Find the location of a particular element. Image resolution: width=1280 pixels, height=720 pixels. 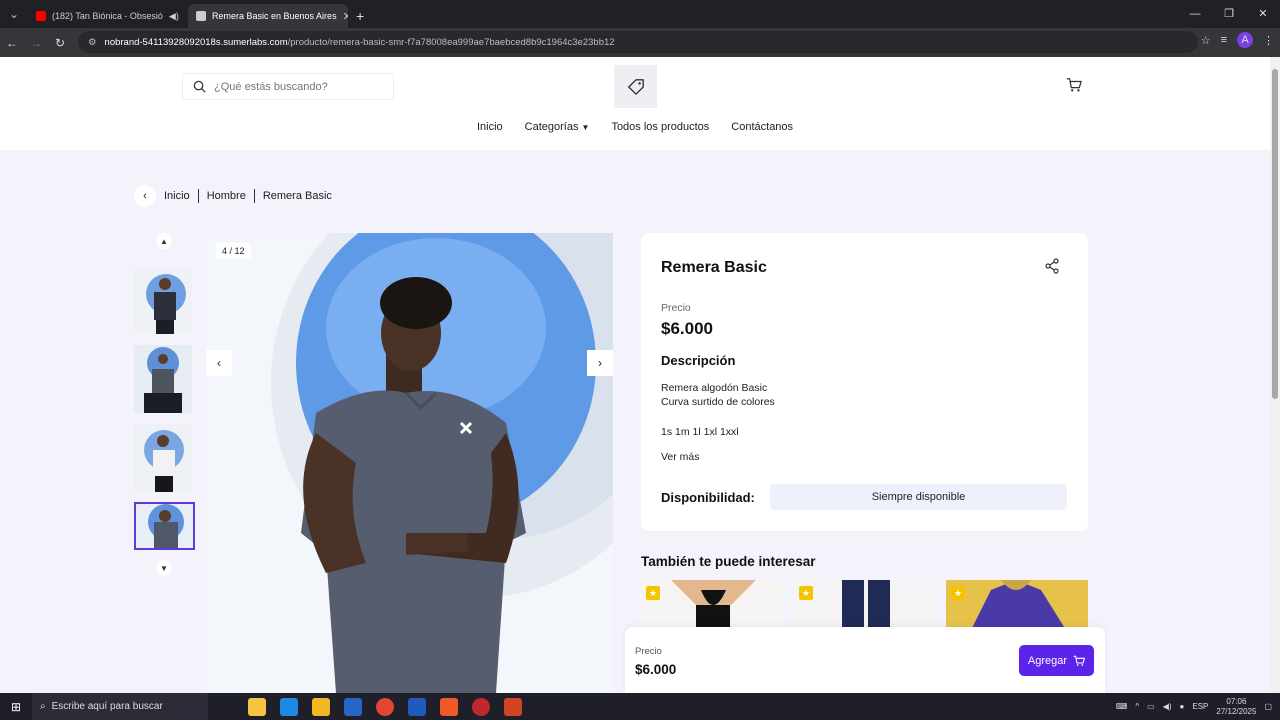

thumbs-down-chevron-icon: ▼ is located at coordinates (164, 568).